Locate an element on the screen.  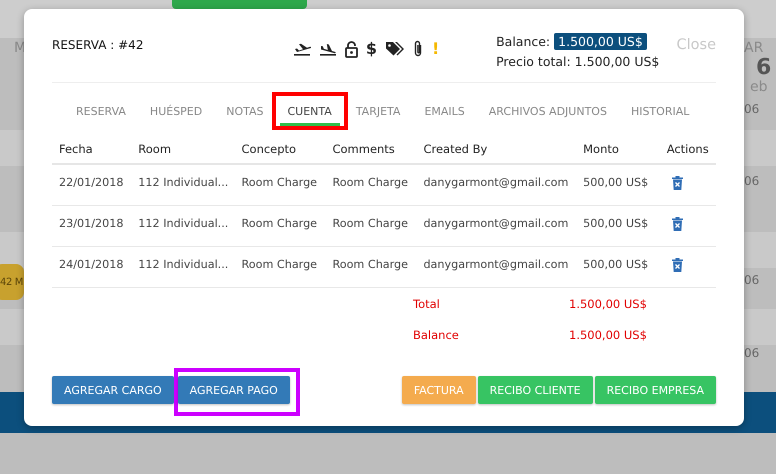
tab: TARJETA is located at coordinates (378, 111).